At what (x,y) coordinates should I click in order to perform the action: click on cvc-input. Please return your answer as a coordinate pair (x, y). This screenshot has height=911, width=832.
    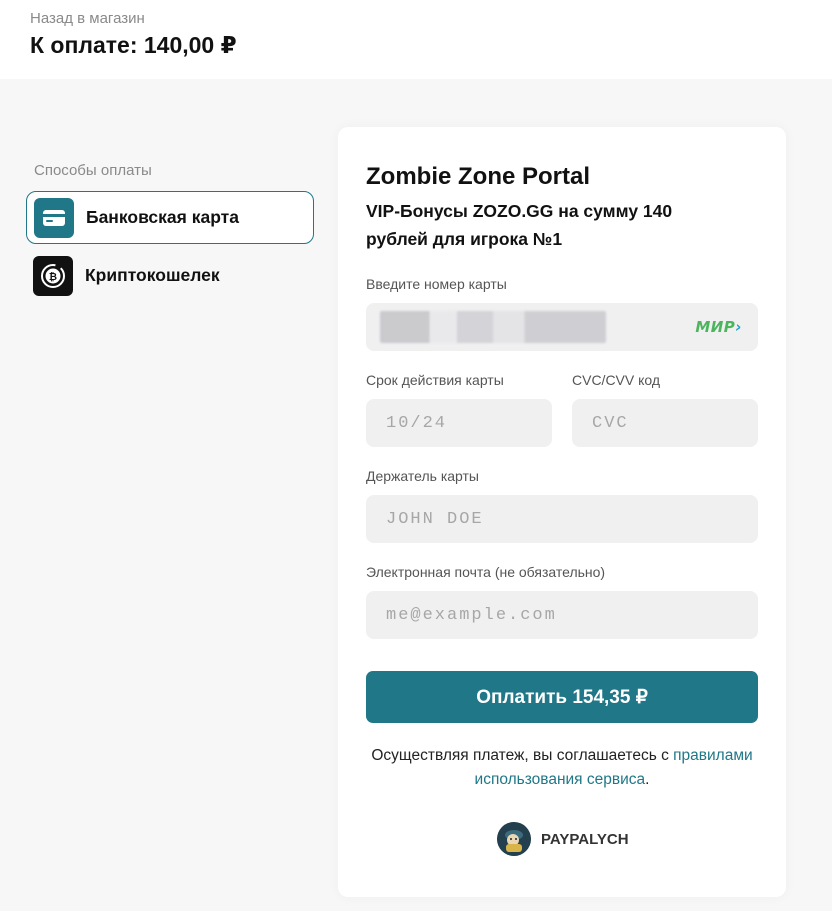
    Looking at the image, I should click on (665, 423).